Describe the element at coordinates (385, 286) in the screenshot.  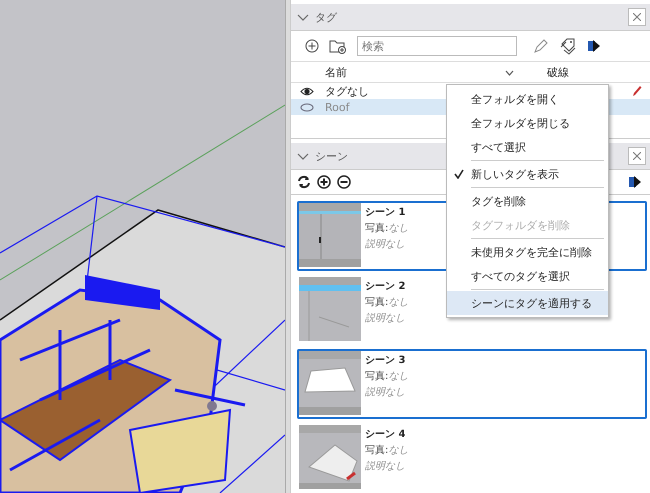
I see `scene-name: シーン 2` at that location.